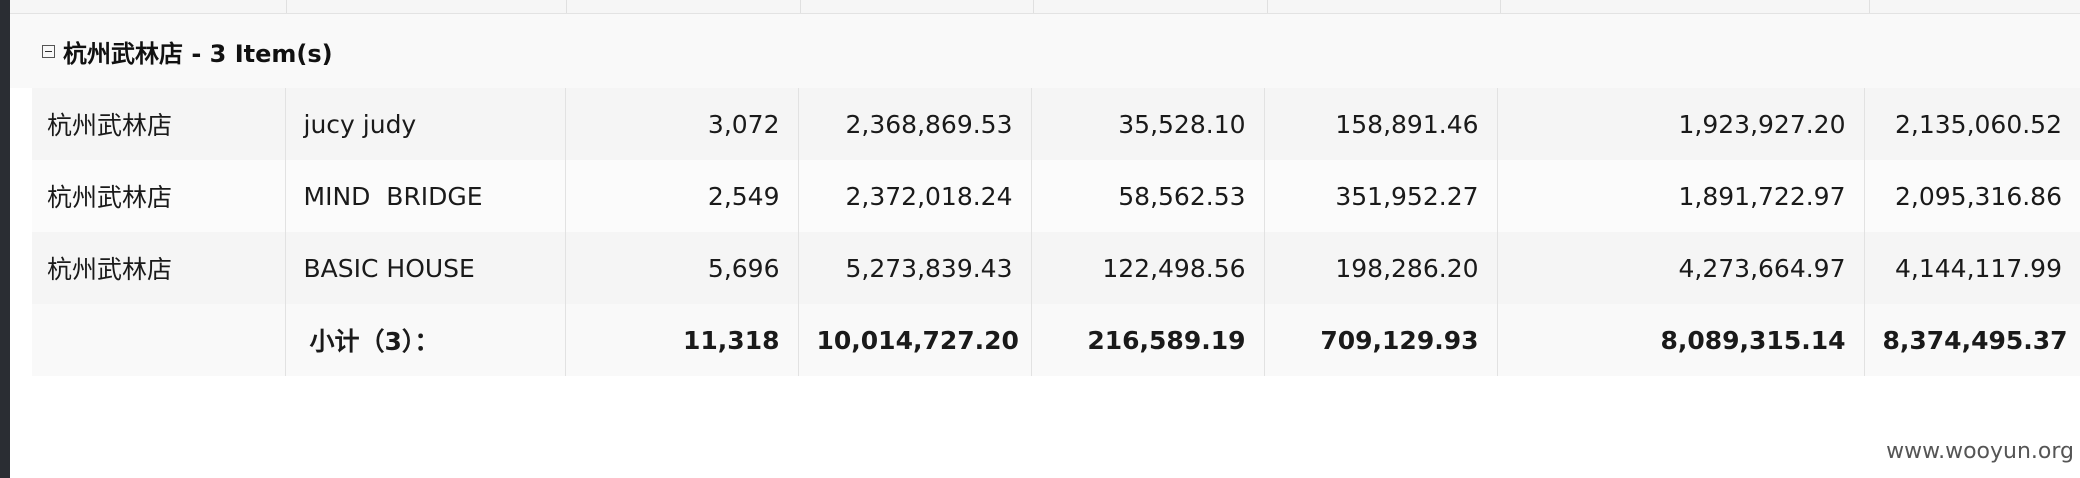 The height and width of the screenshot is (478, 2080). I want to click on value-cell: 2,135,060.52, so click(1971, 124).